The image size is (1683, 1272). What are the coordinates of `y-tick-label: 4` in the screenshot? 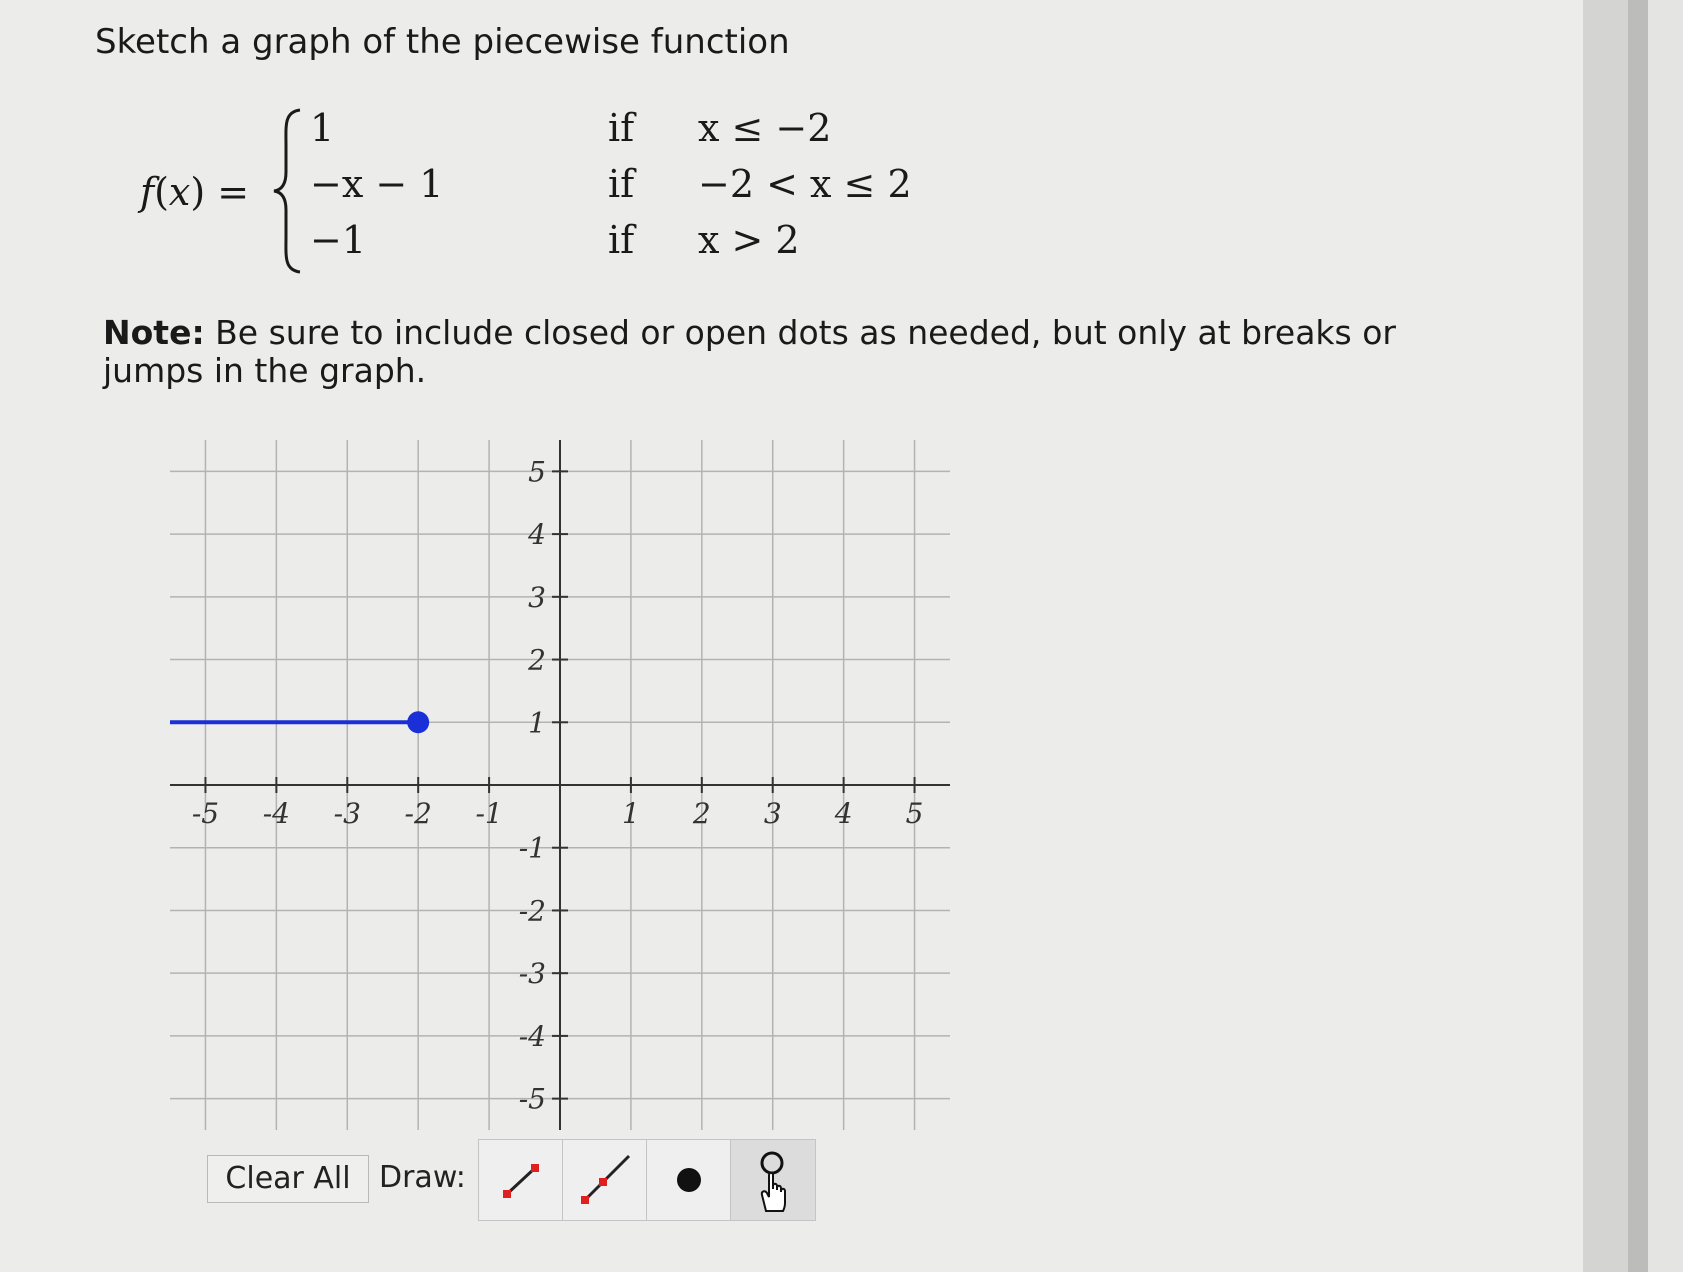 It's located at (536, 534).